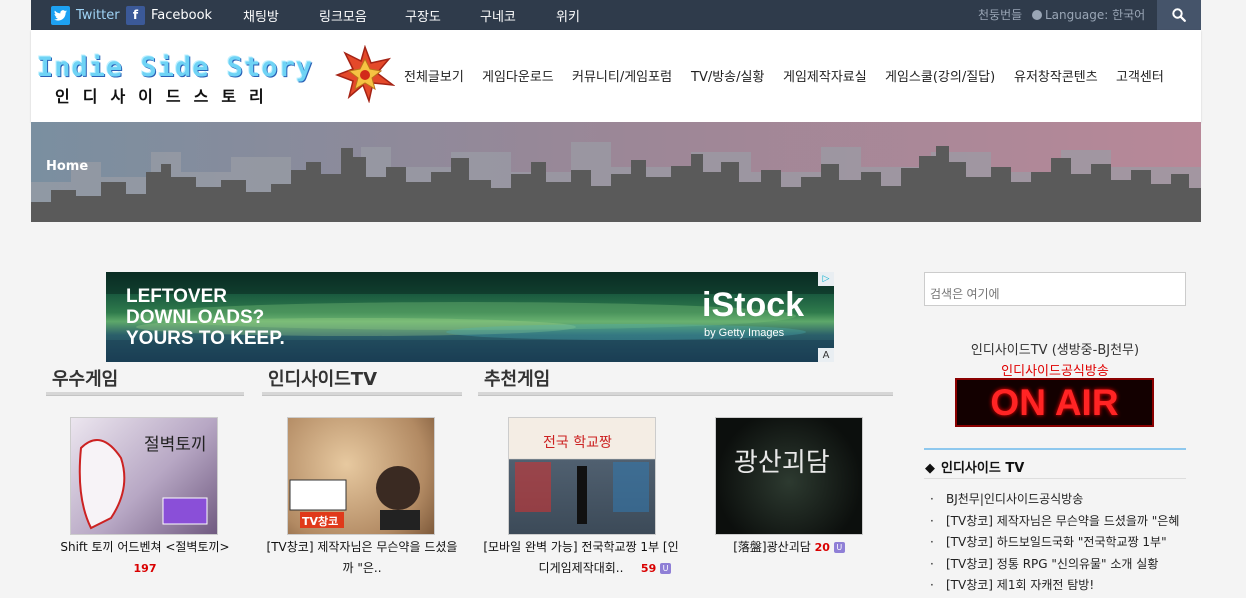 The image size is (1246, 598). Describe the element at coordinates (825, 75) in the screenshot. I see `nav-resources: 게임제작자료실` at that location.